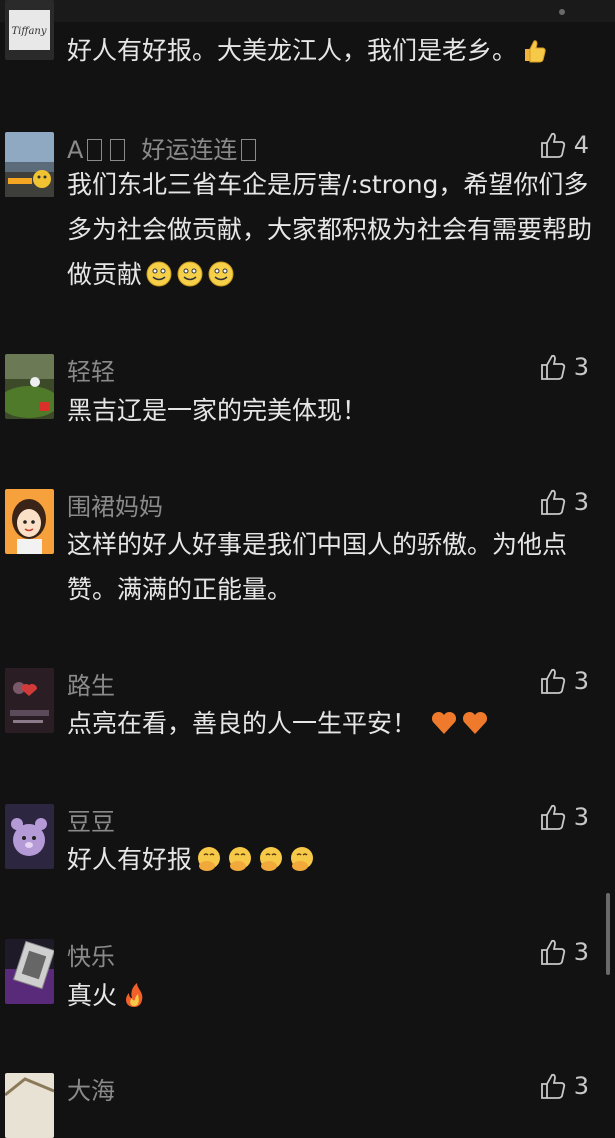  I want to click on like-count: 4, so click(581, 145).